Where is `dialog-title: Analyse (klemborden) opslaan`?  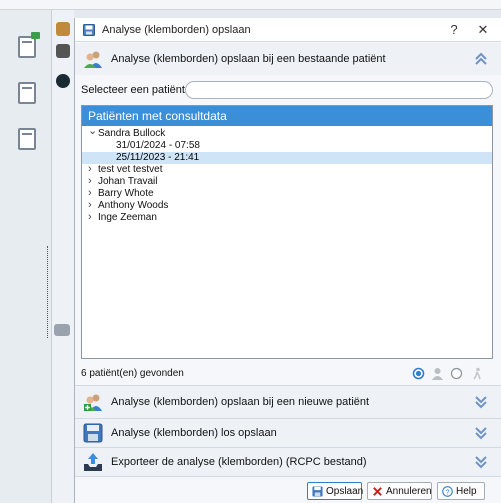
dialog-title: Analyse (klemborden) opslaan is located at coordinates (176, 30).